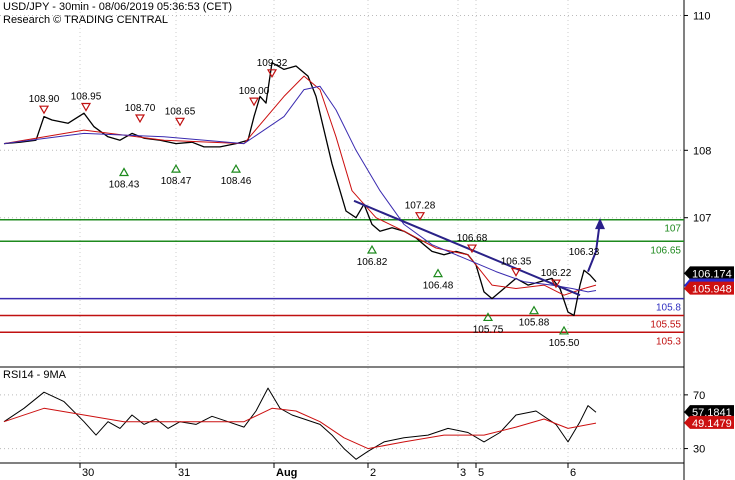 The width and height of the screenshot is (735, 480). I want to click on resistance-label: 106.68, so click(472, 238).